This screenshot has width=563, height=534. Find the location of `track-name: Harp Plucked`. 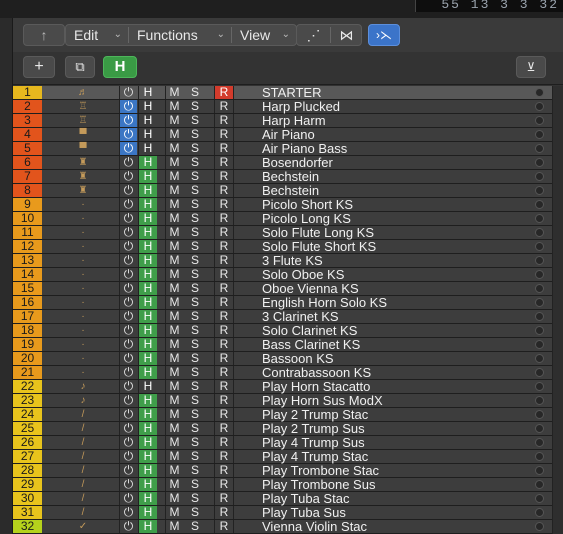

track-name: Harp Plucked is located at coordinates (301, 106).